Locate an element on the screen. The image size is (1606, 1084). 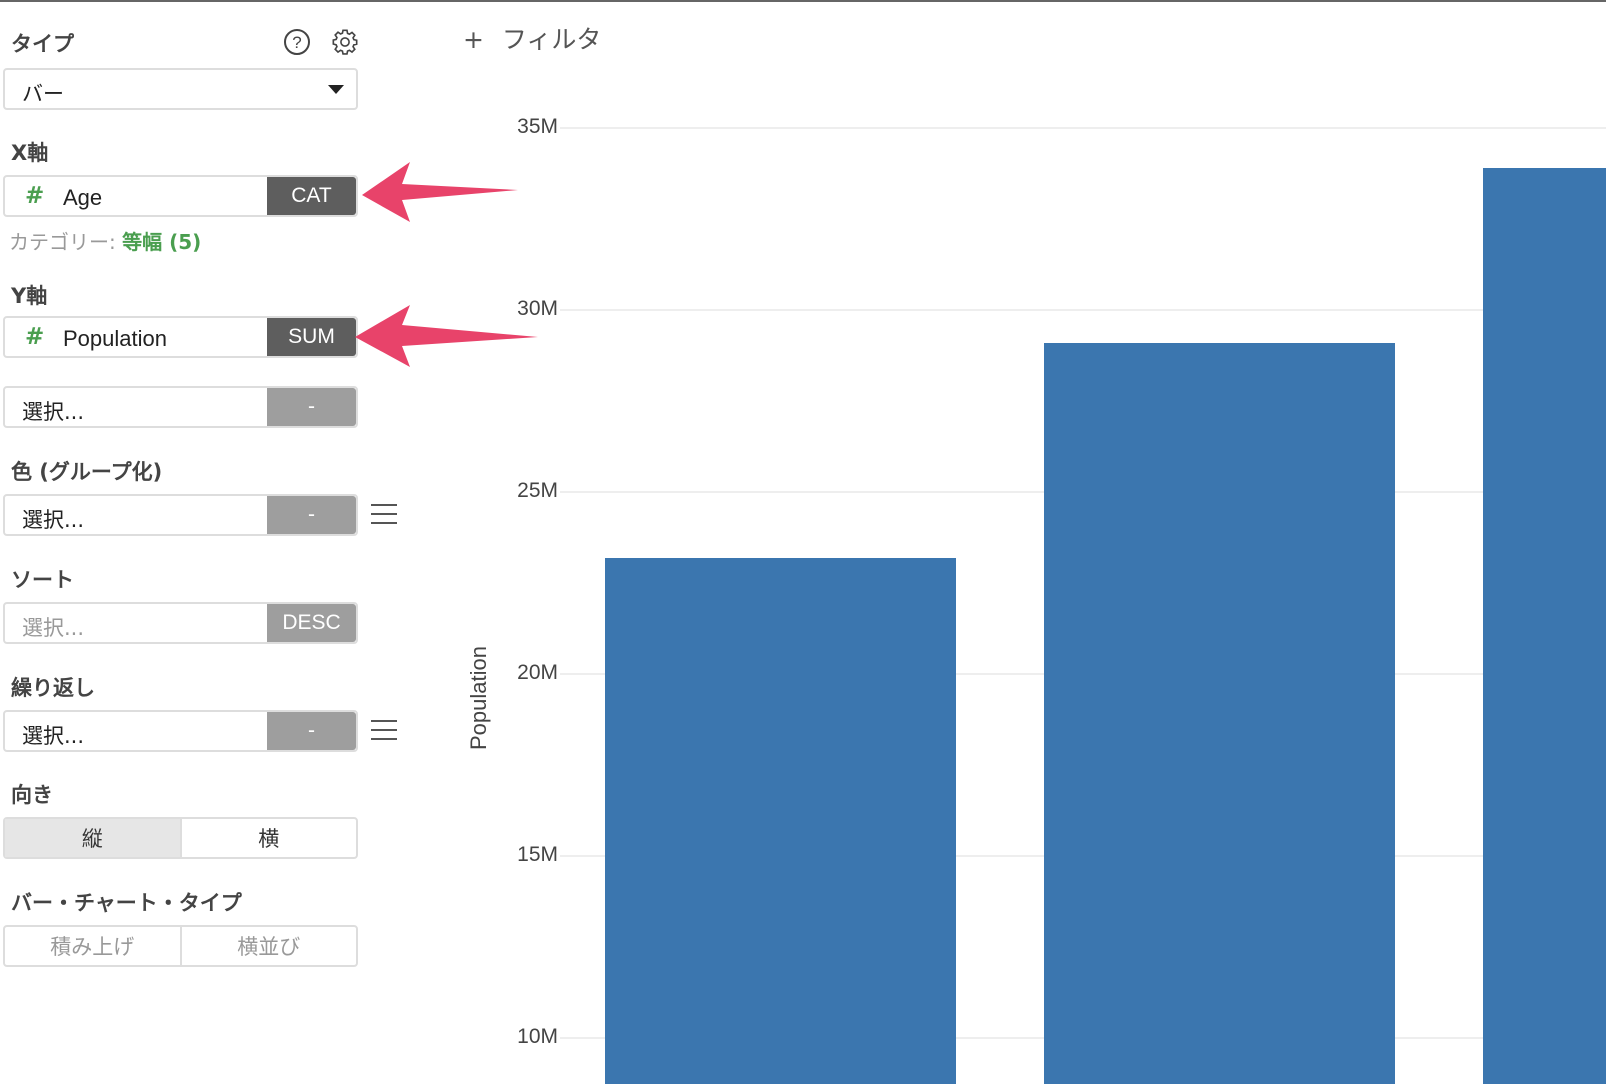
orientation-vertical: 縦 is located at coordinates (92, 838).